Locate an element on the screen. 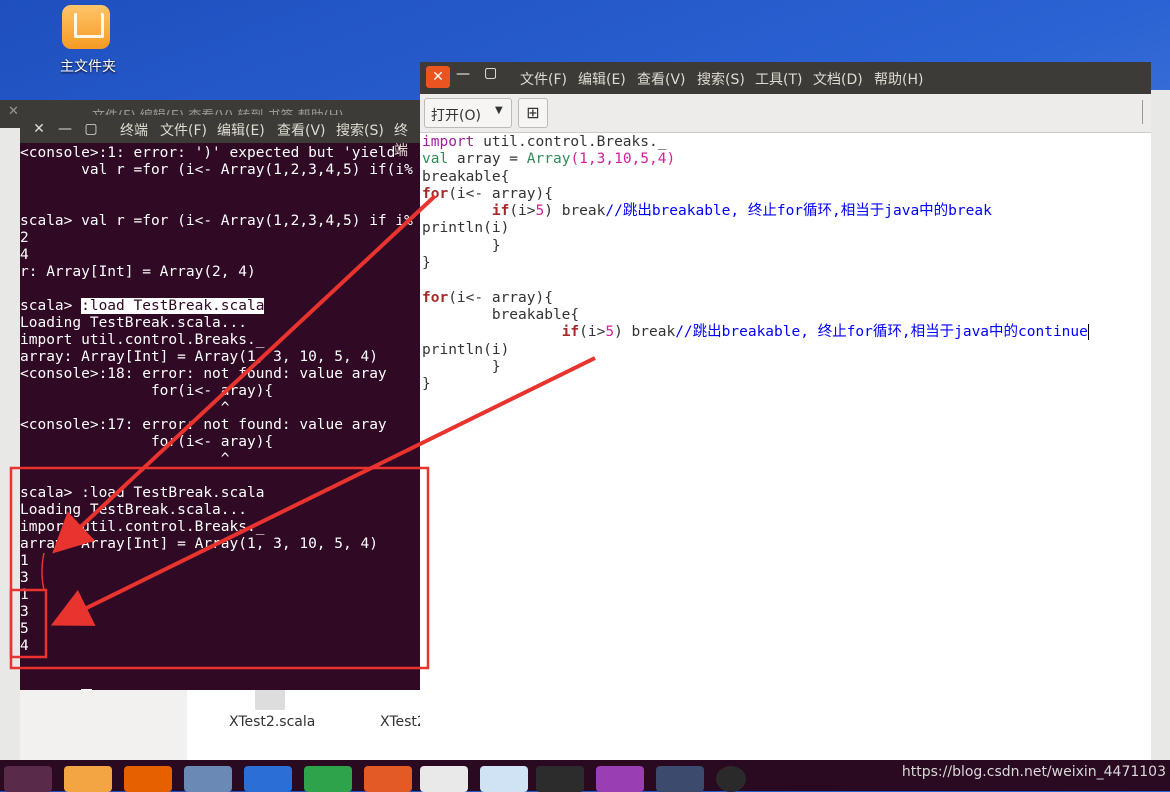 The width and height of the screenshot is (1170, 792). terminal-line: ^ is located at coordinates (220, 408).